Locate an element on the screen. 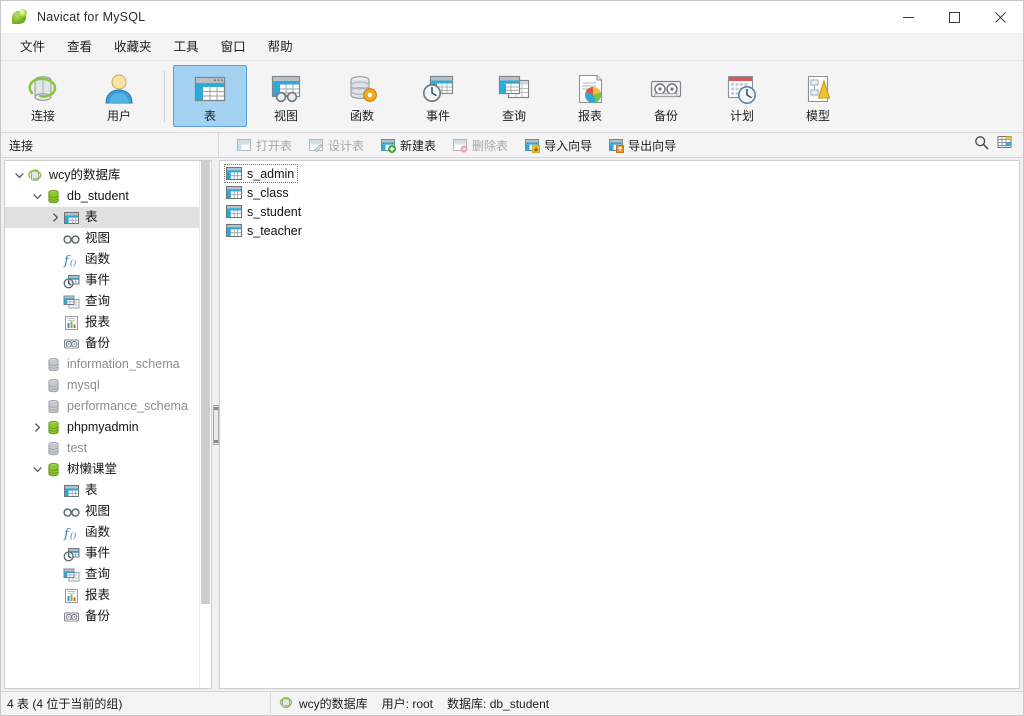 The height and width of the screenshot is (716, 1024). sidebar-scrollbar-thumb is located at coordinates (205, 382).